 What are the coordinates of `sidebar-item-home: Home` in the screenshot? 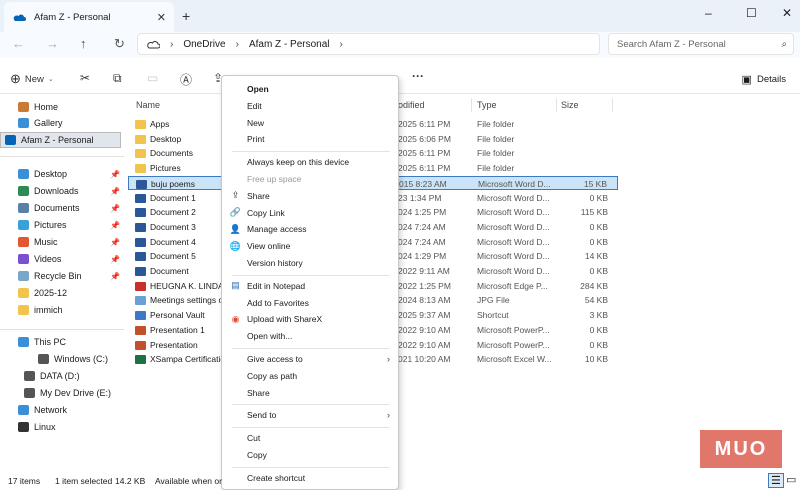 It's located at (38, 107).